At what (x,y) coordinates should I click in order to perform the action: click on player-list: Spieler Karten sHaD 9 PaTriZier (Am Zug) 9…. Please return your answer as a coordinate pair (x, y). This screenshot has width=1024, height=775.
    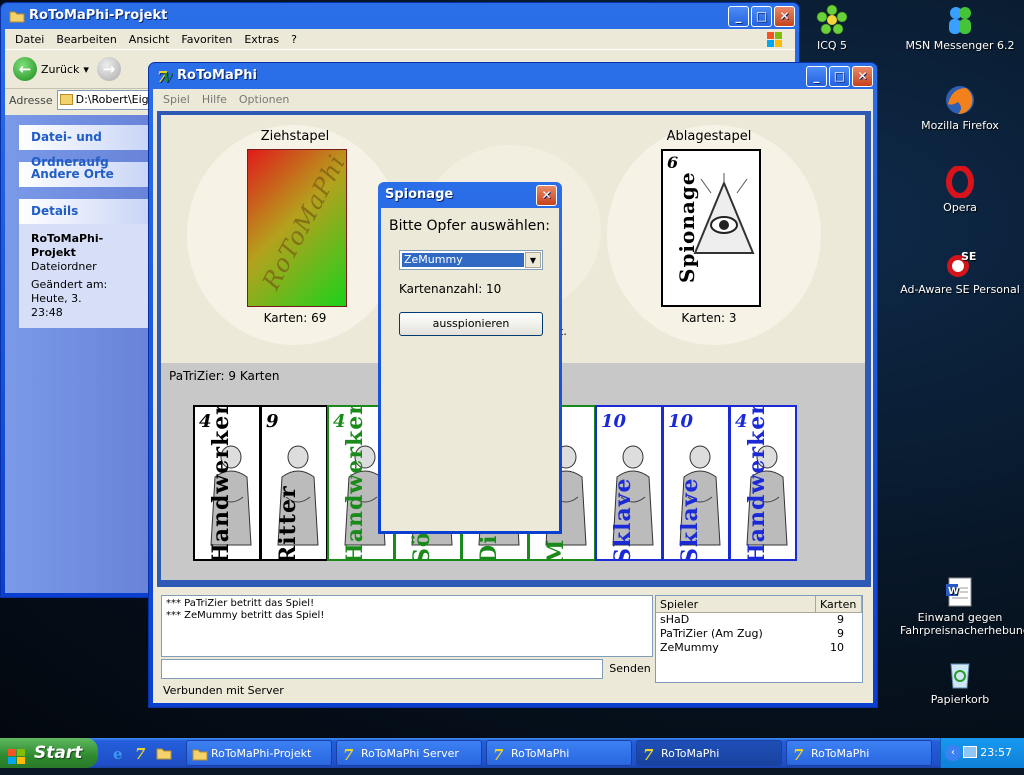
    Looking at the image, I should click on (759, 639).